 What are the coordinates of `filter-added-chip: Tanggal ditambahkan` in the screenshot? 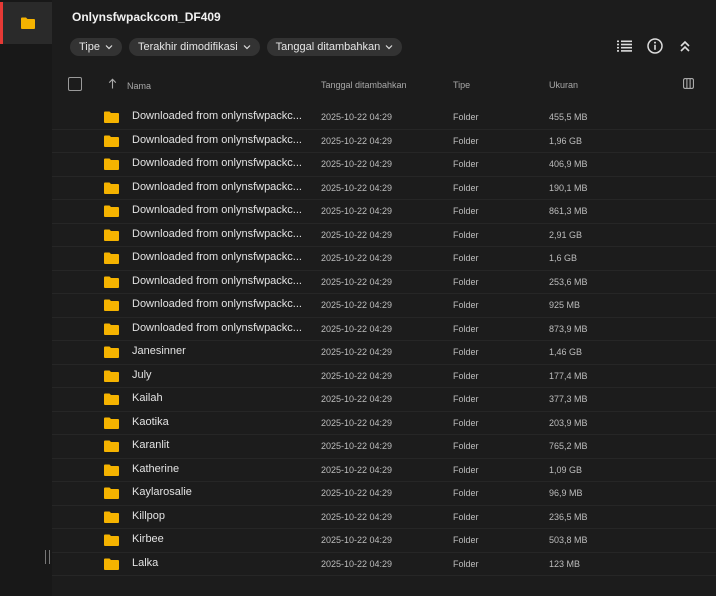 It's located at (334, 47).